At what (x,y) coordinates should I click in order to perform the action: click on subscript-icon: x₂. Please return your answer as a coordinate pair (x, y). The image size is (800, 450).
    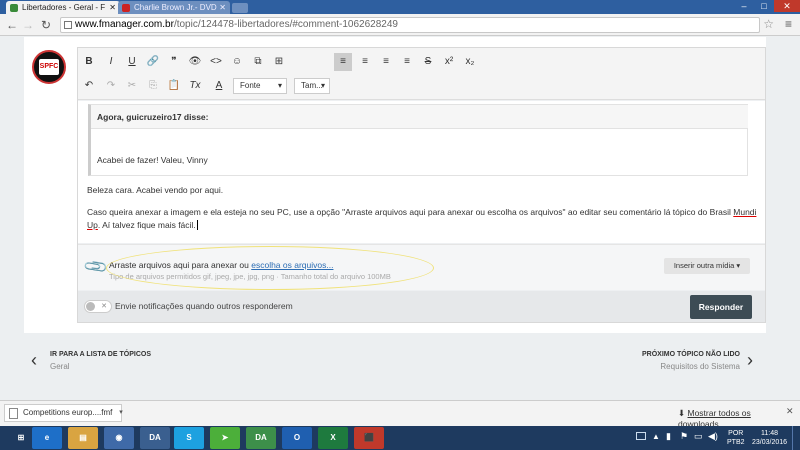
    Looking at the image, I should click on (470, 62).